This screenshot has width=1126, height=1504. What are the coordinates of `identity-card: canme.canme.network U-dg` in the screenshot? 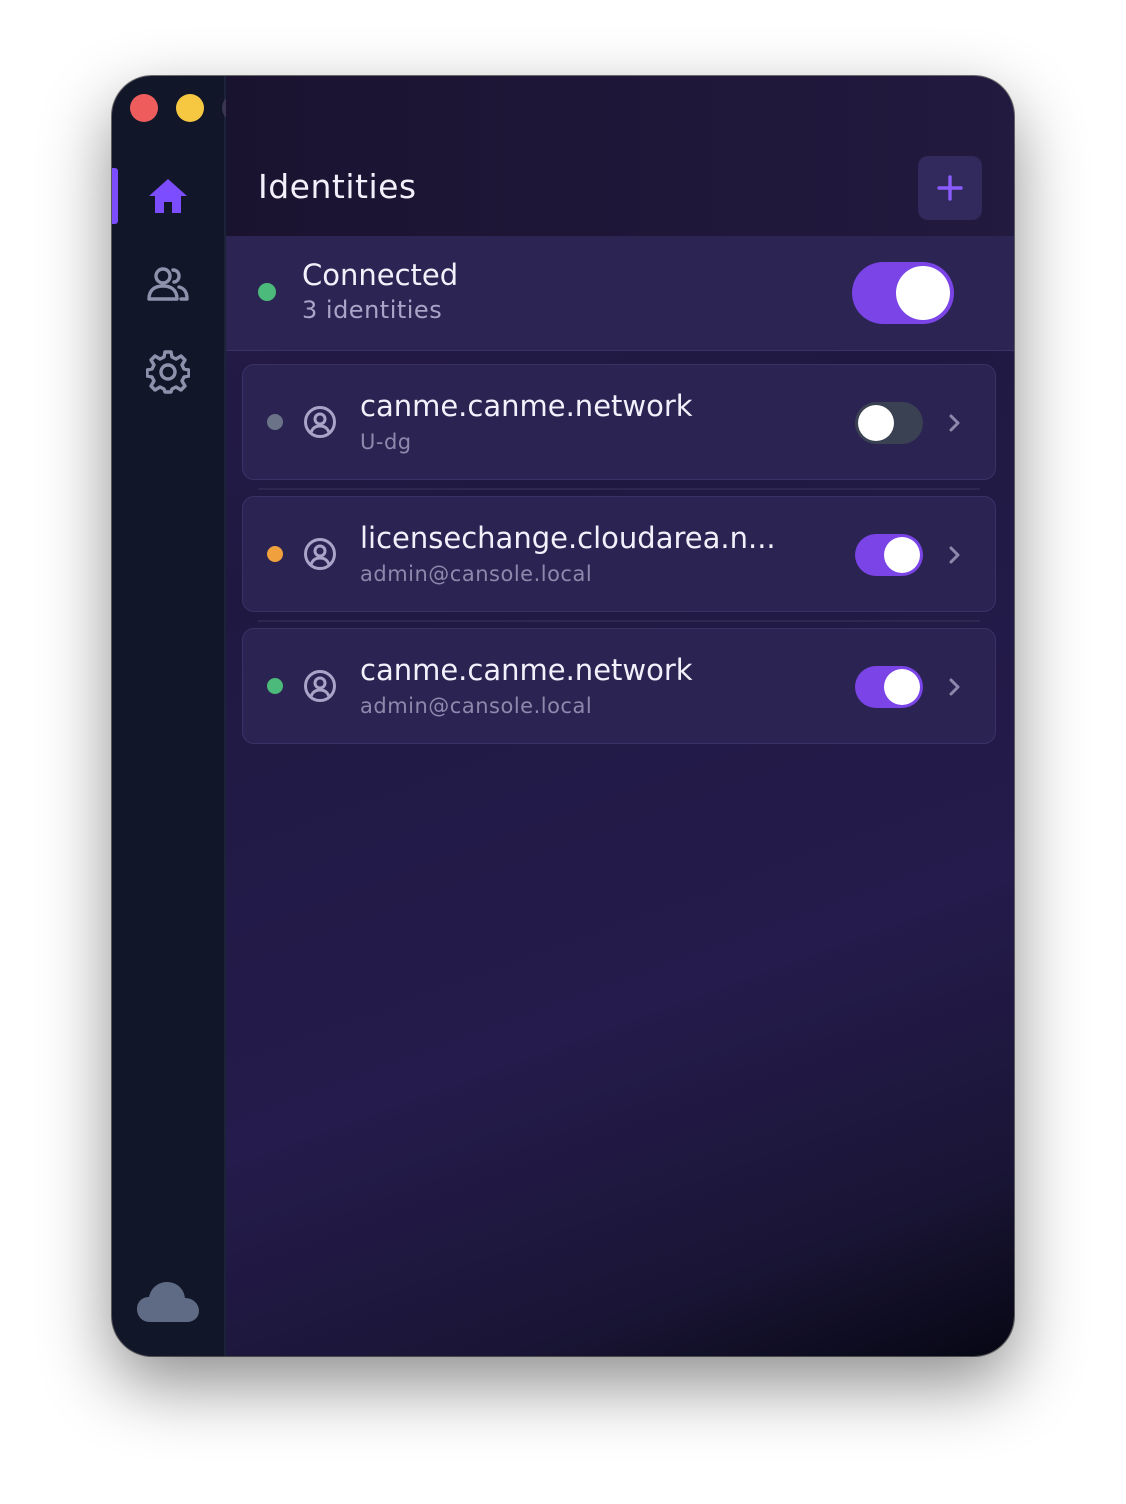 It's located at (619, 422).